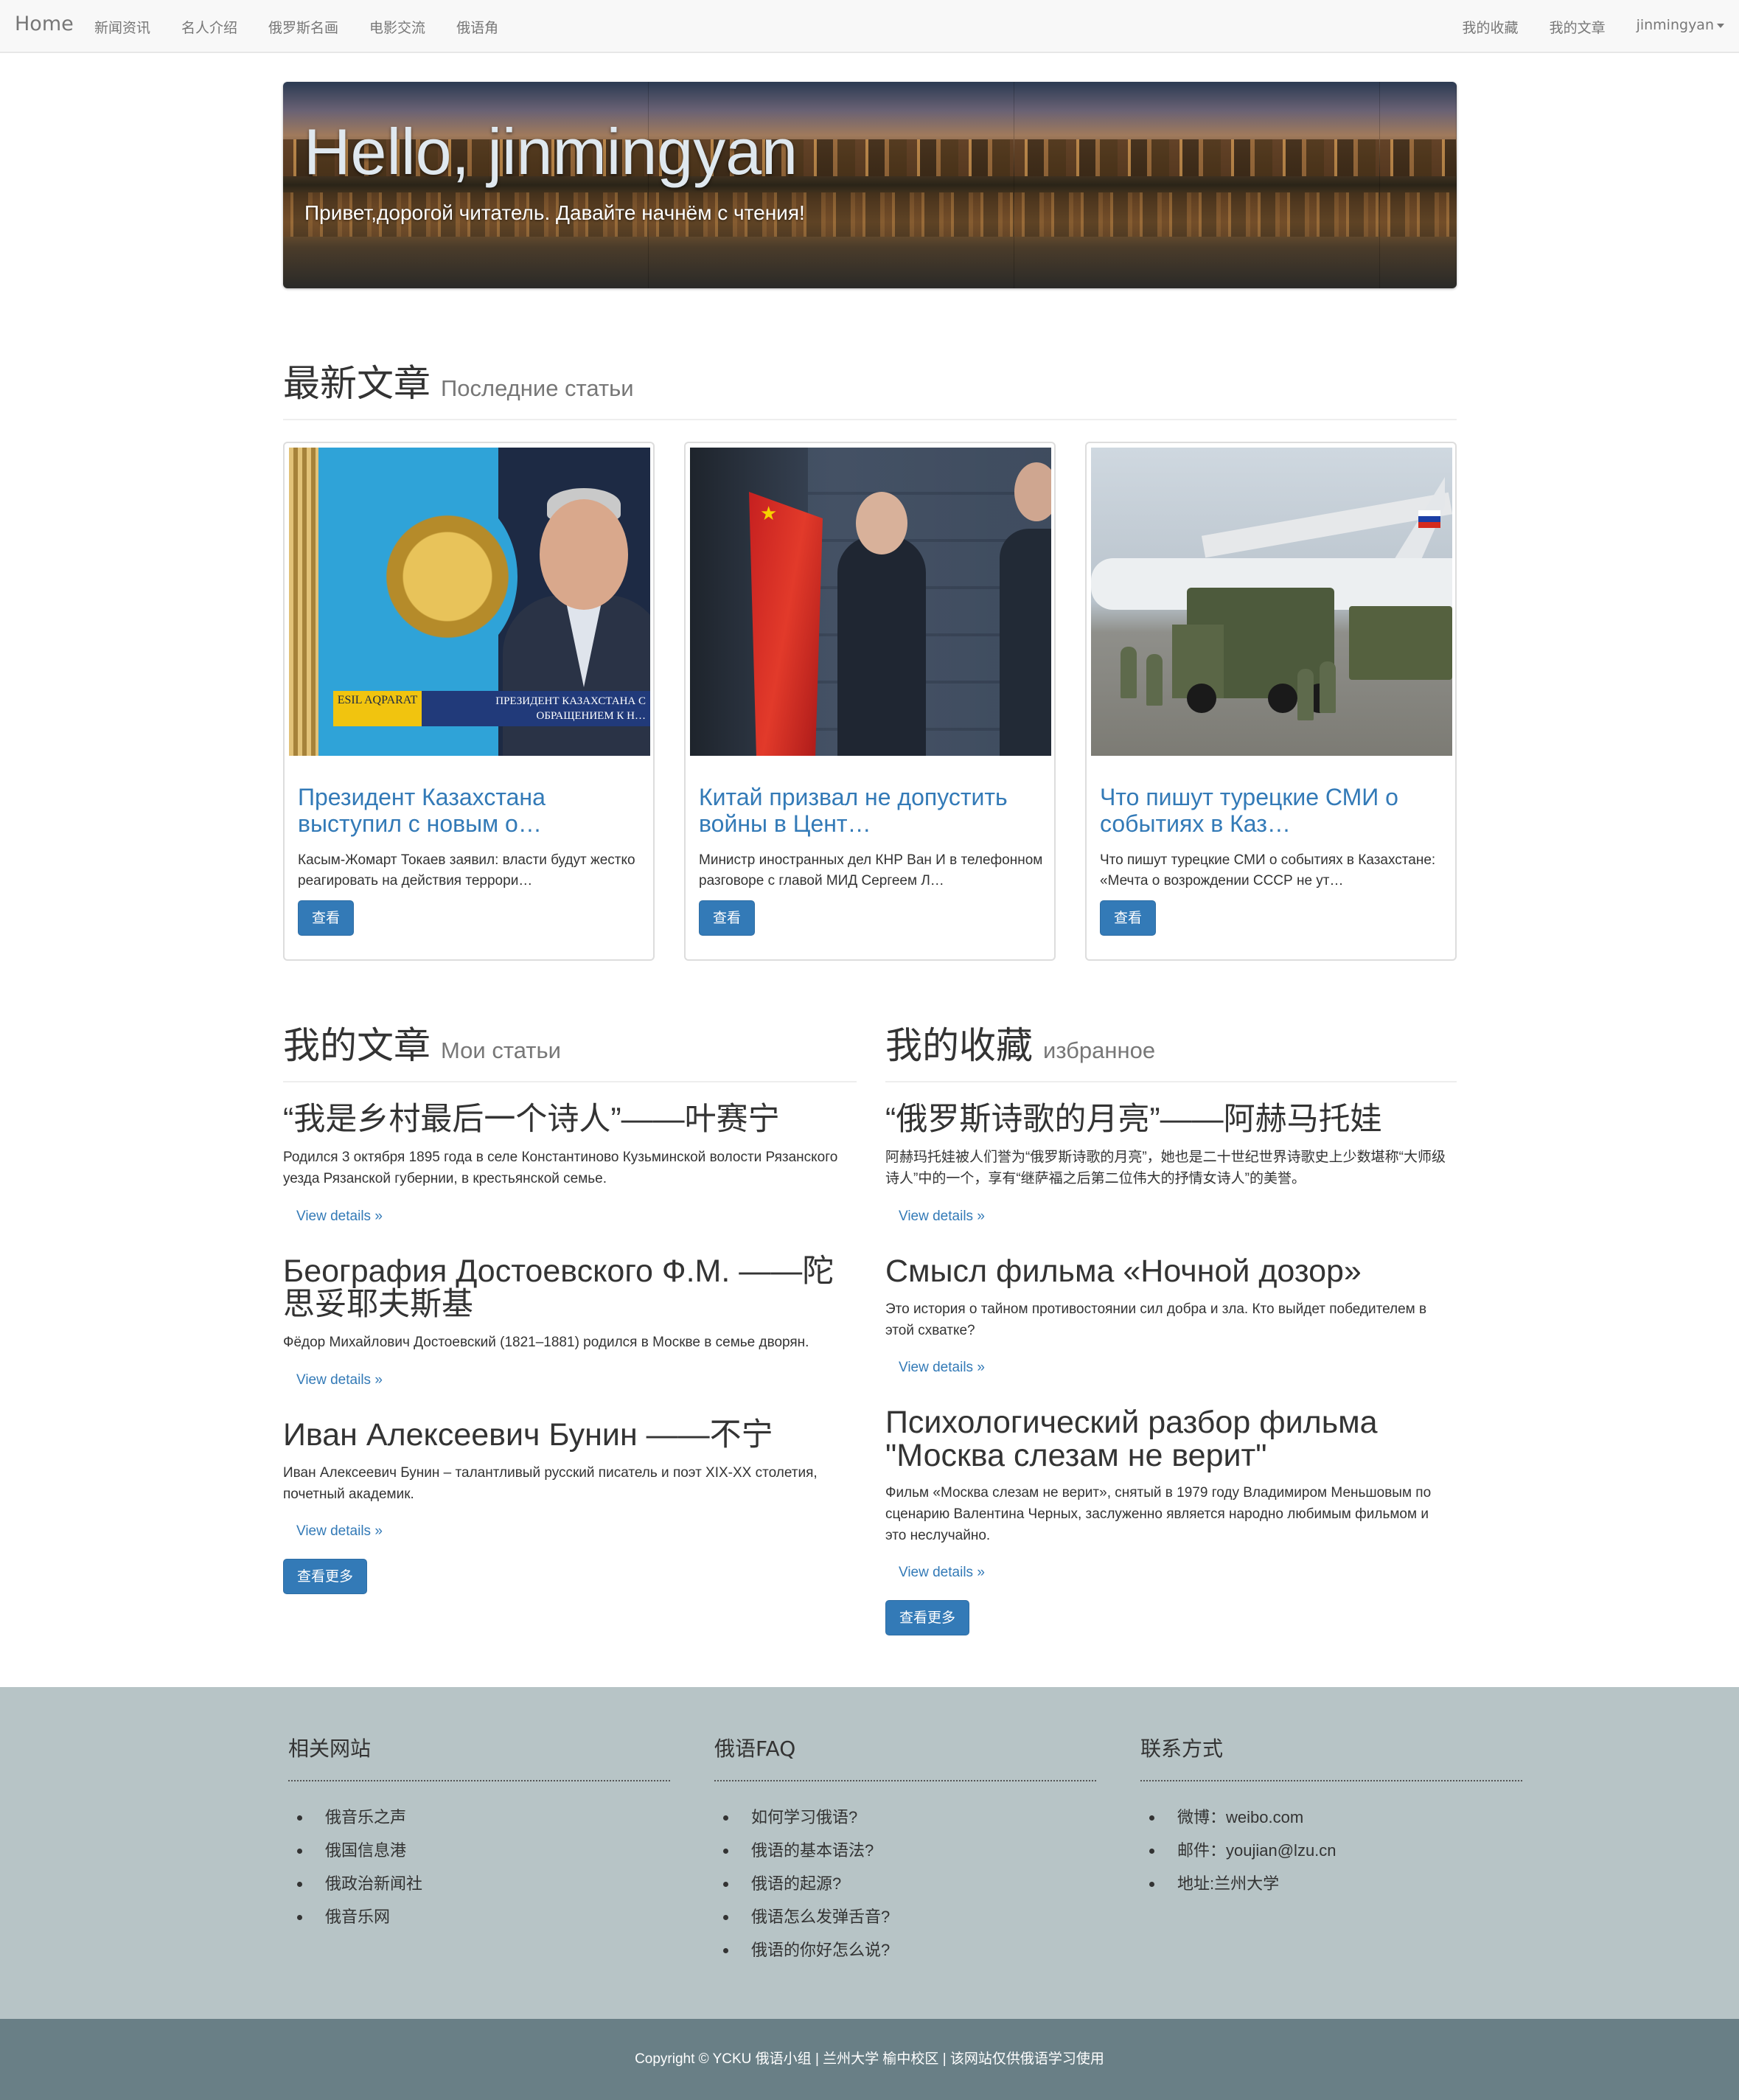 The image size is (1739, 2100). What do you see at coordinates (325, 1576) in the screenshot?
I see `more-articles-button: 查看更多` at bounding box center [325, 1576].